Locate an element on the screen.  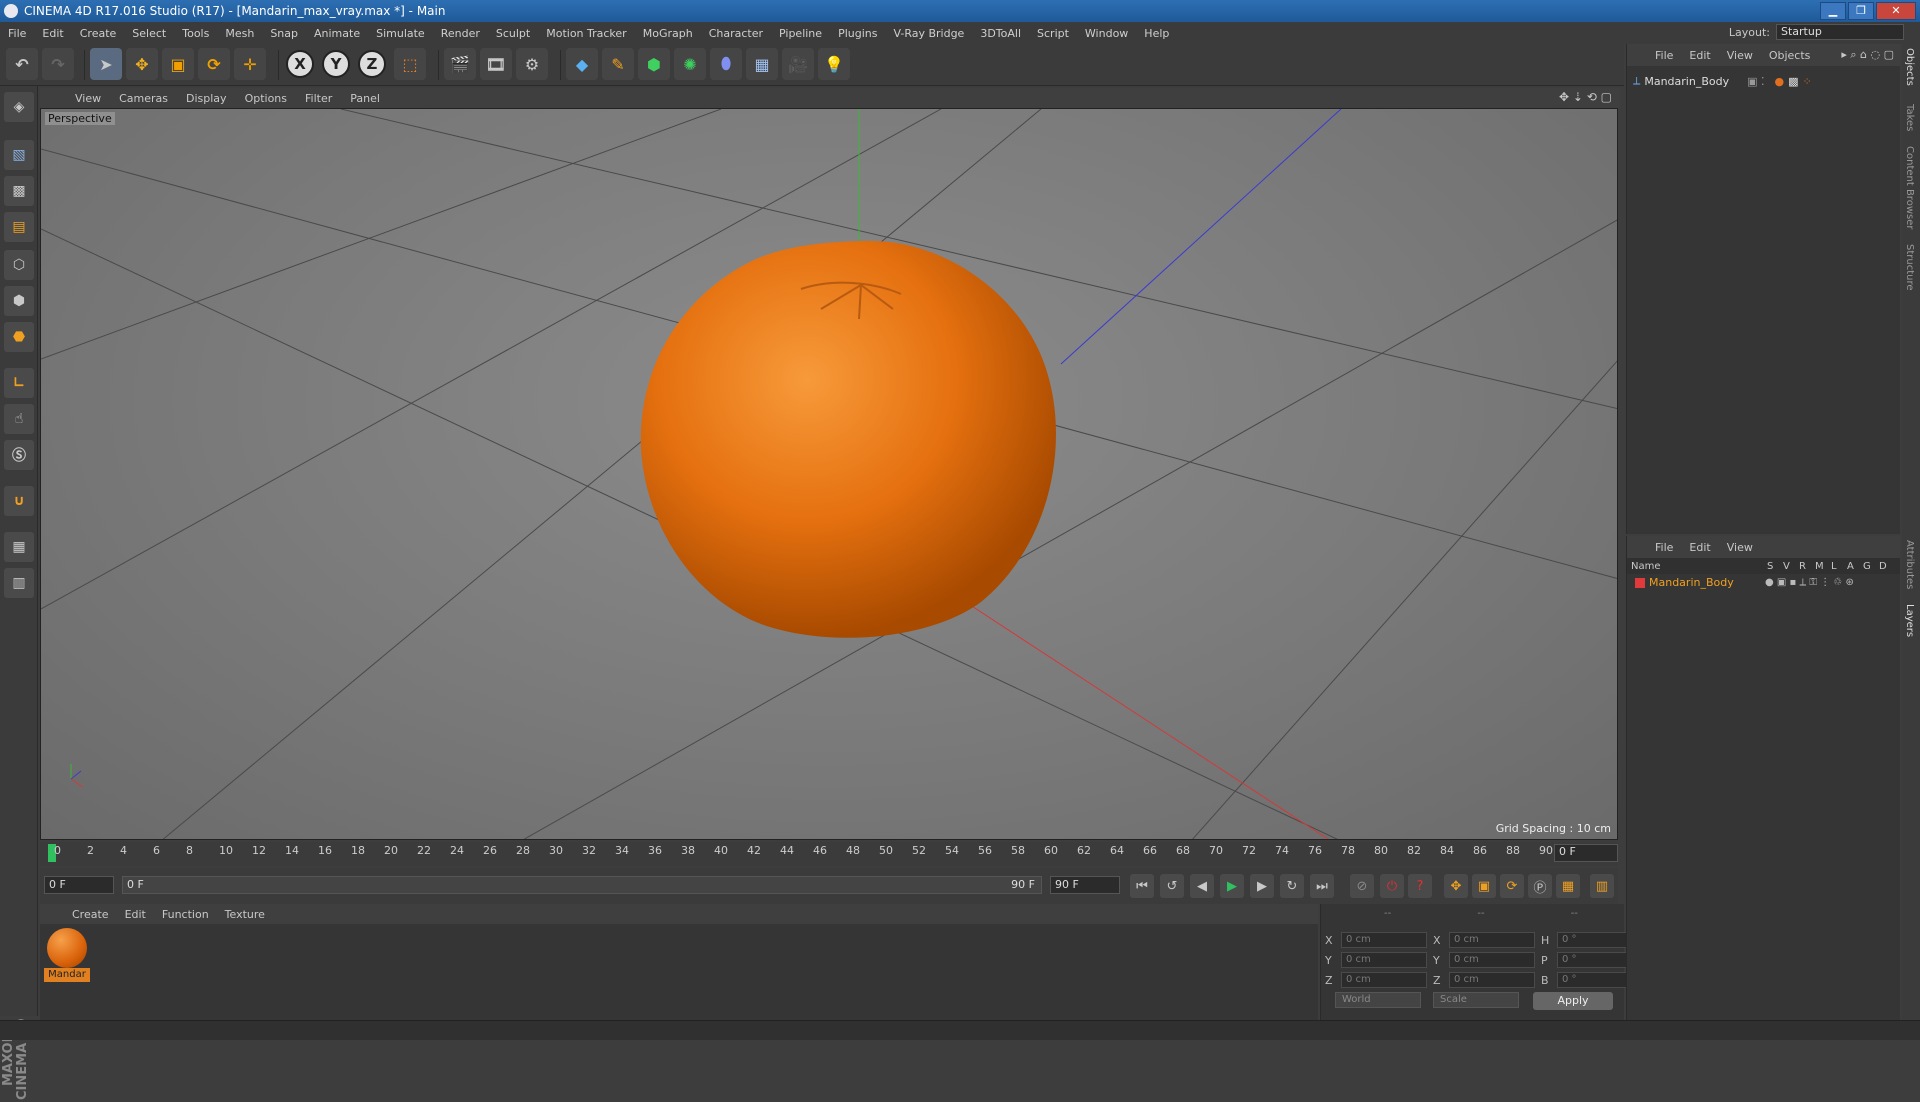
viewport-menu-cameras: Cameras is located at coordinates (143, 98).